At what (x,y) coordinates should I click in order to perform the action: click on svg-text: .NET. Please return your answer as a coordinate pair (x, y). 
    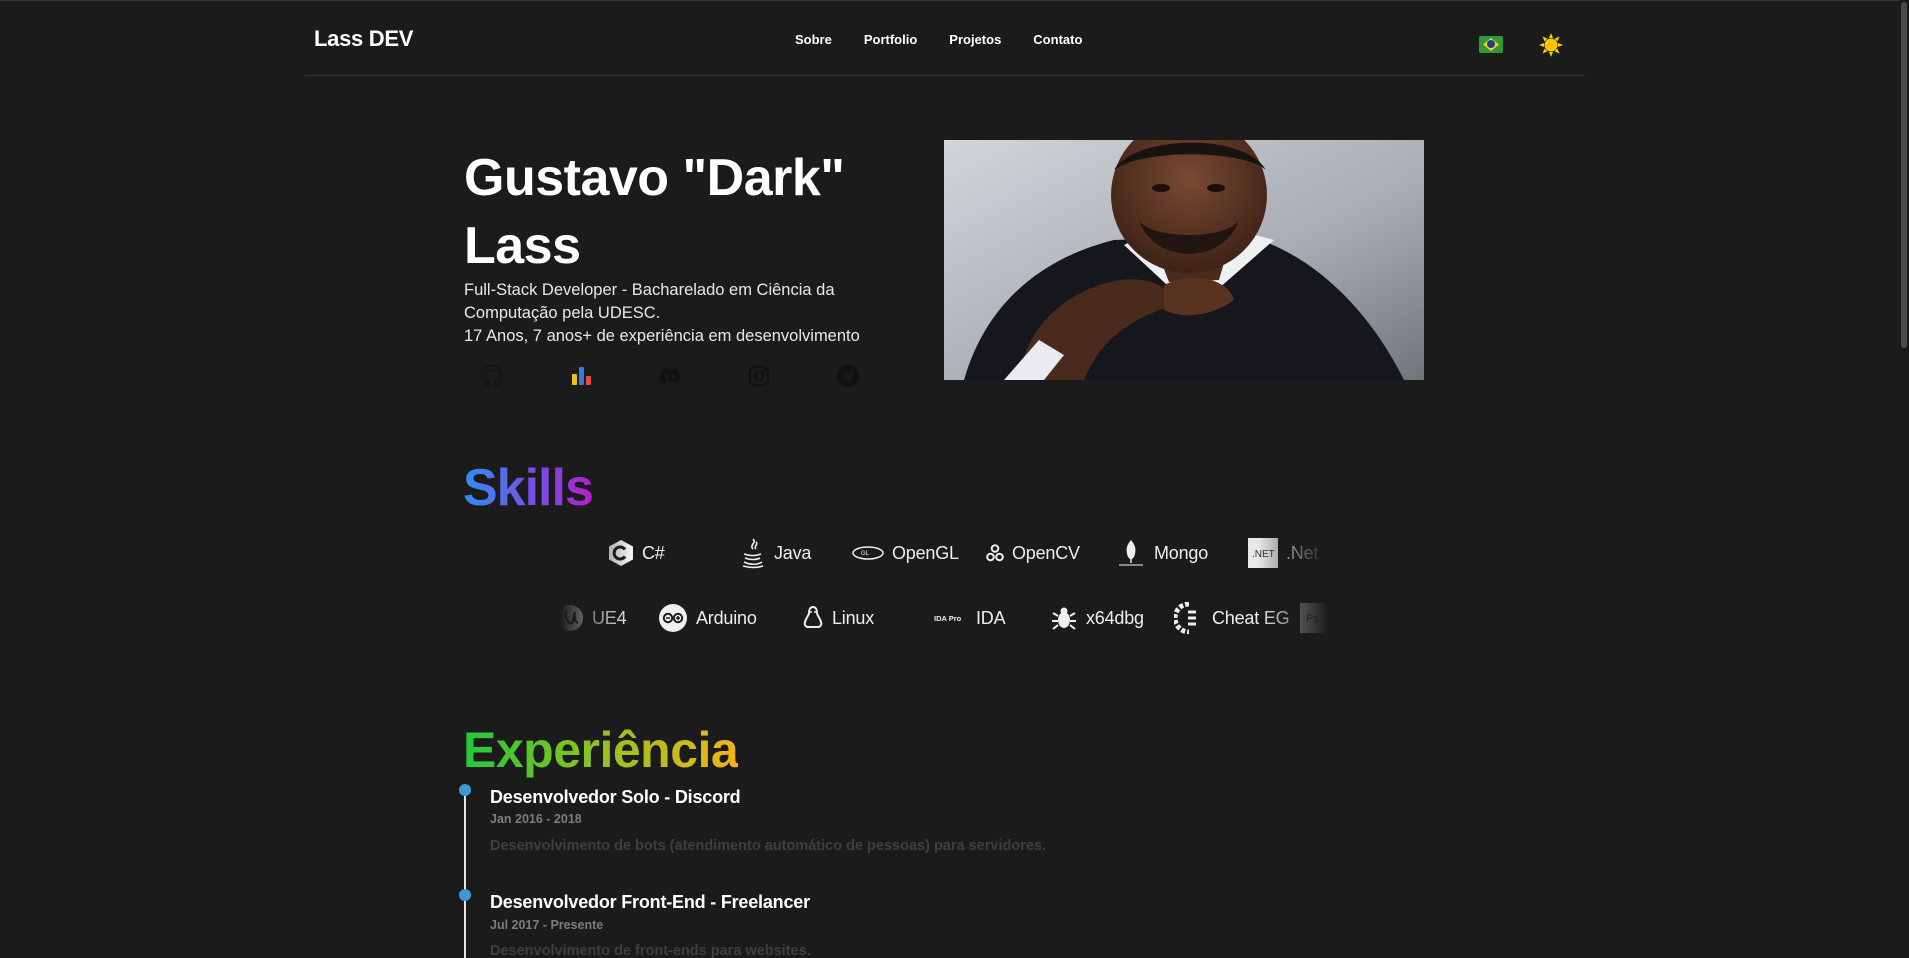
    Looking at the image, I should click on (1263, 554).